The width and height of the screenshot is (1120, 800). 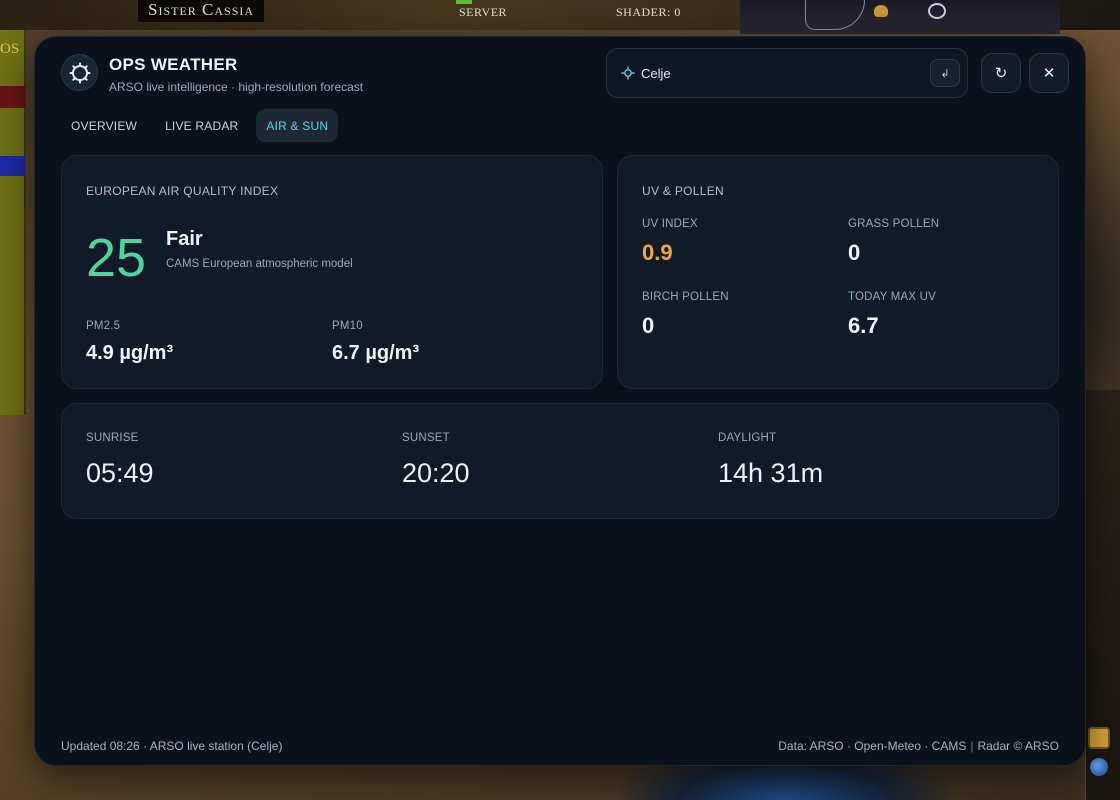 I want to click on server-label: SERVER, so click(x=483, y=12).